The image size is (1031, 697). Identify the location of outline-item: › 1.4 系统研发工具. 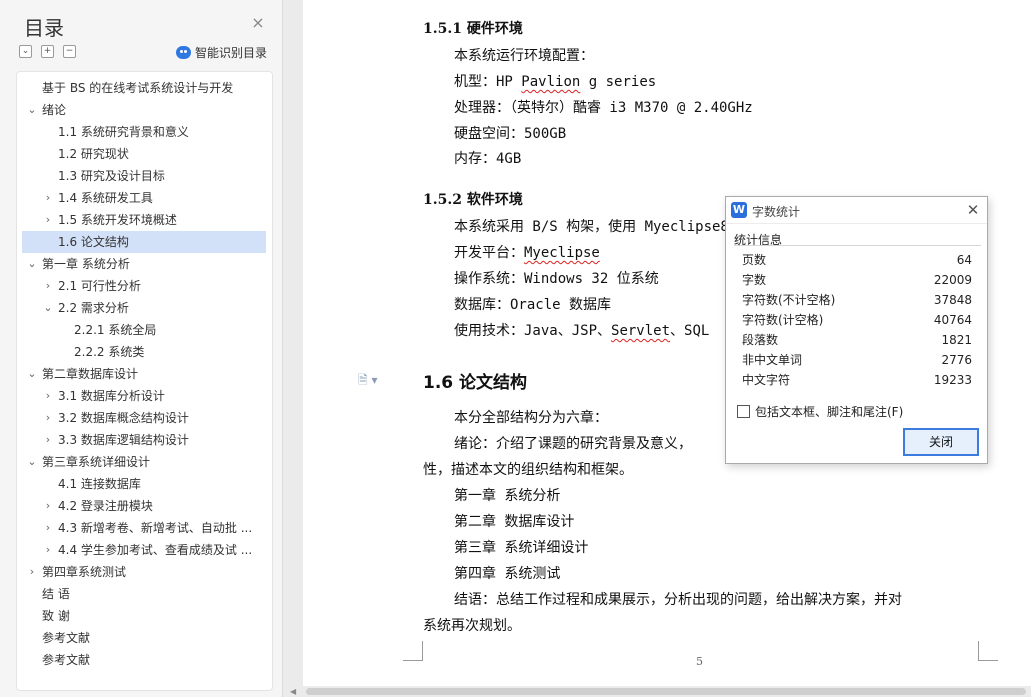
(144, 198).